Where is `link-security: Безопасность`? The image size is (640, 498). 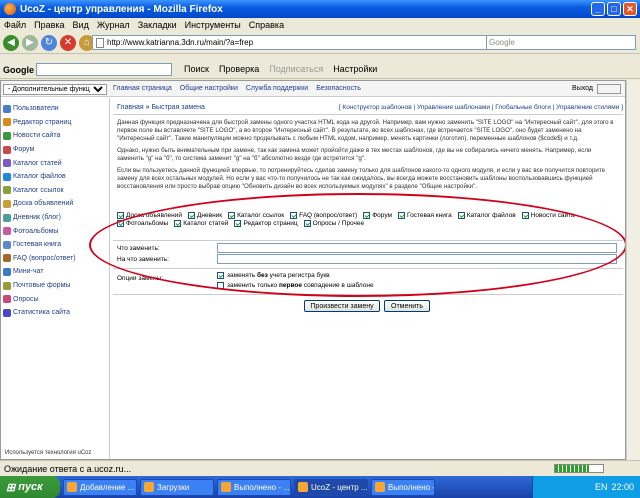 link-security: Безопасность is located at coordinates (338, 88).